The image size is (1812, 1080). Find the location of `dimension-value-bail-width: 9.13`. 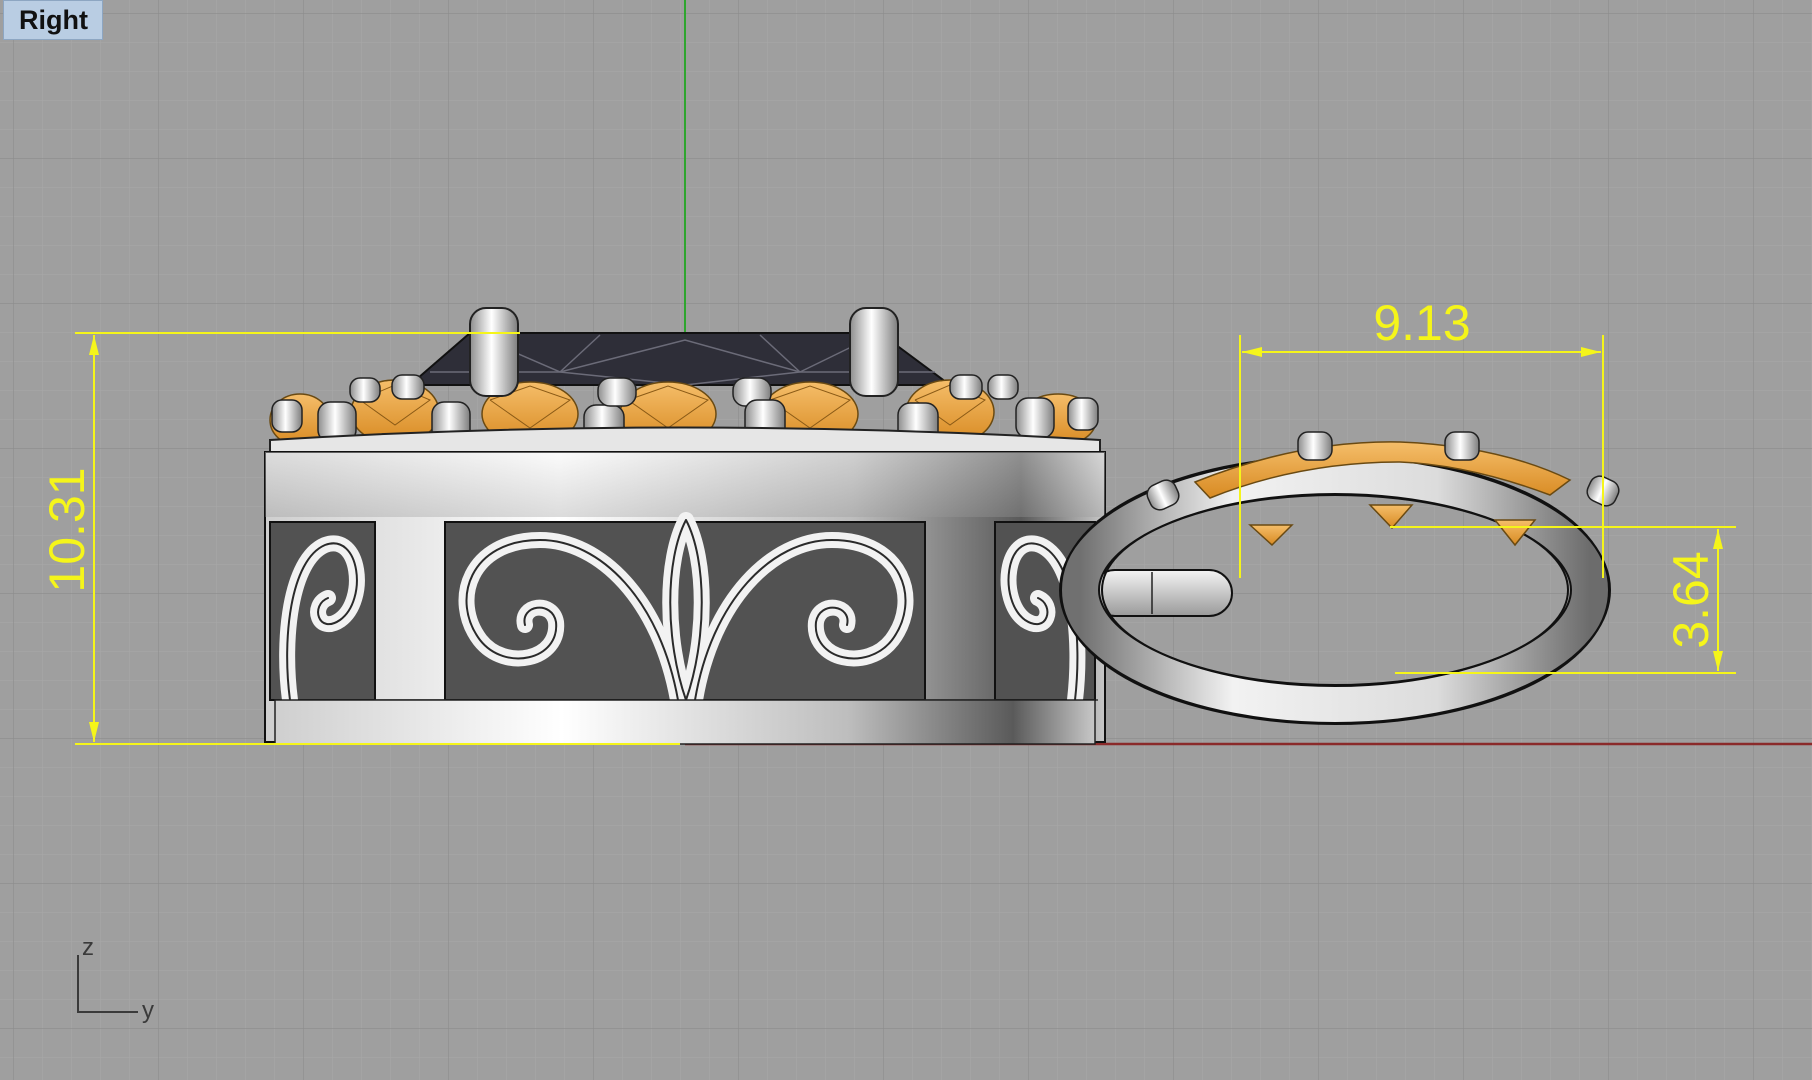

dimension-value-bail-width: 9.13 is located at coordinates (1421, 323).